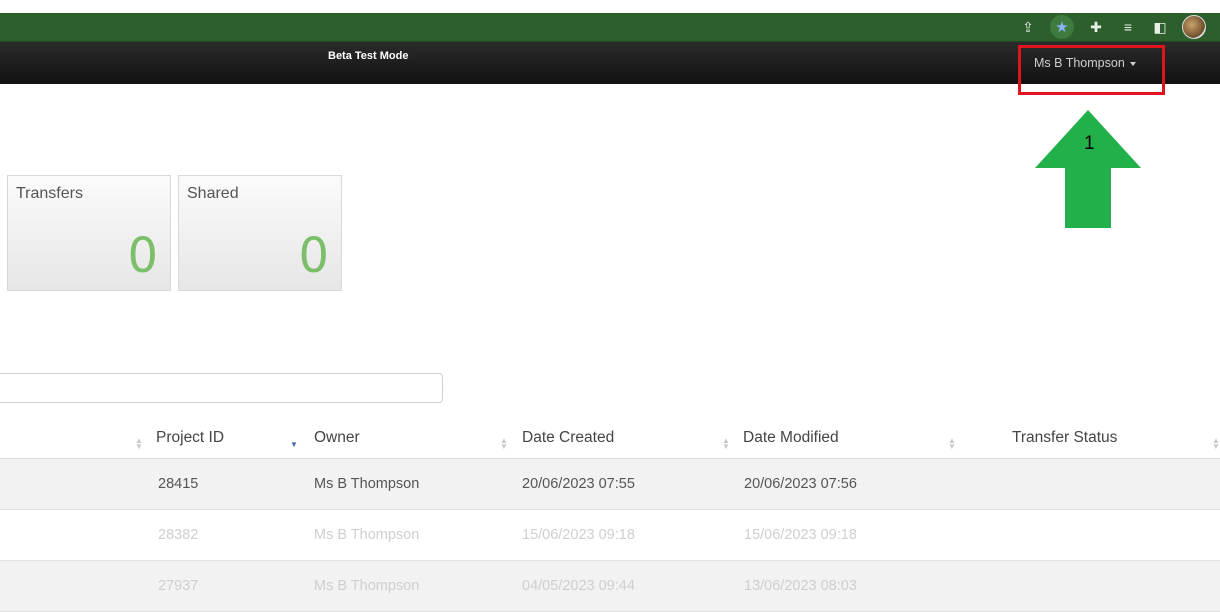 This screenshot has width=1220, height=612. Describe the element at coordinates (178, 535) in the screenshot. I see `cell-project-id: 28382` at that location.